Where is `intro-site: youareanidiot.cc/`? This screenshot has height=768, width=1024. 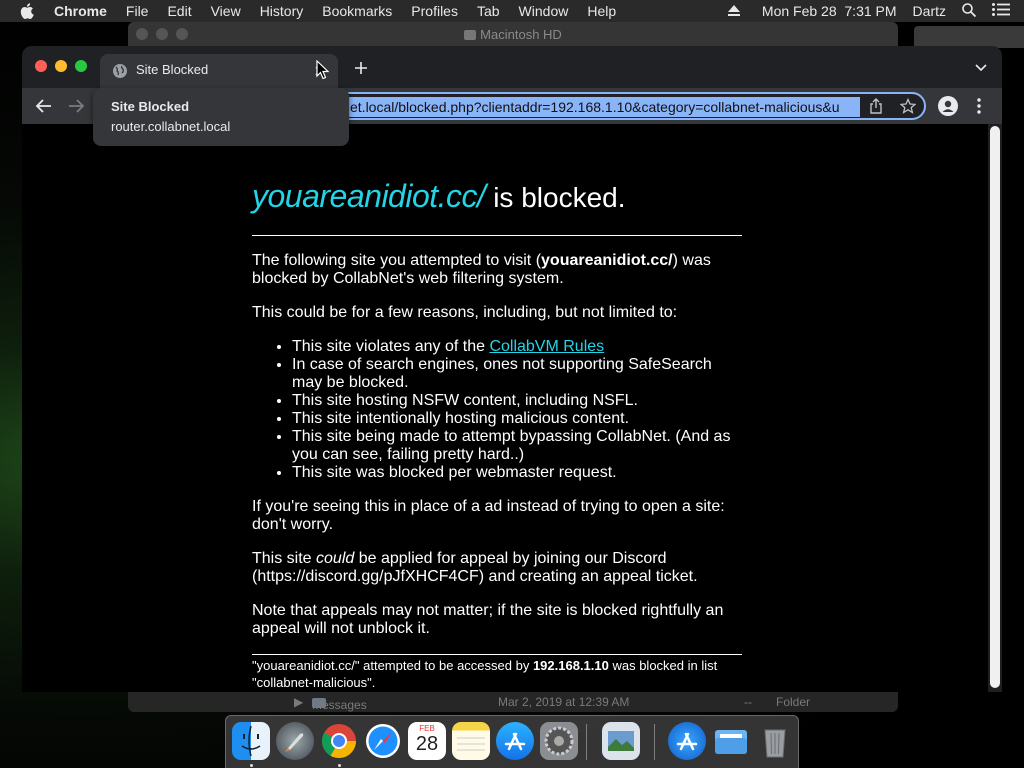 intro-site: youareanidiot.cc/ is located at coordinates (607, 260).